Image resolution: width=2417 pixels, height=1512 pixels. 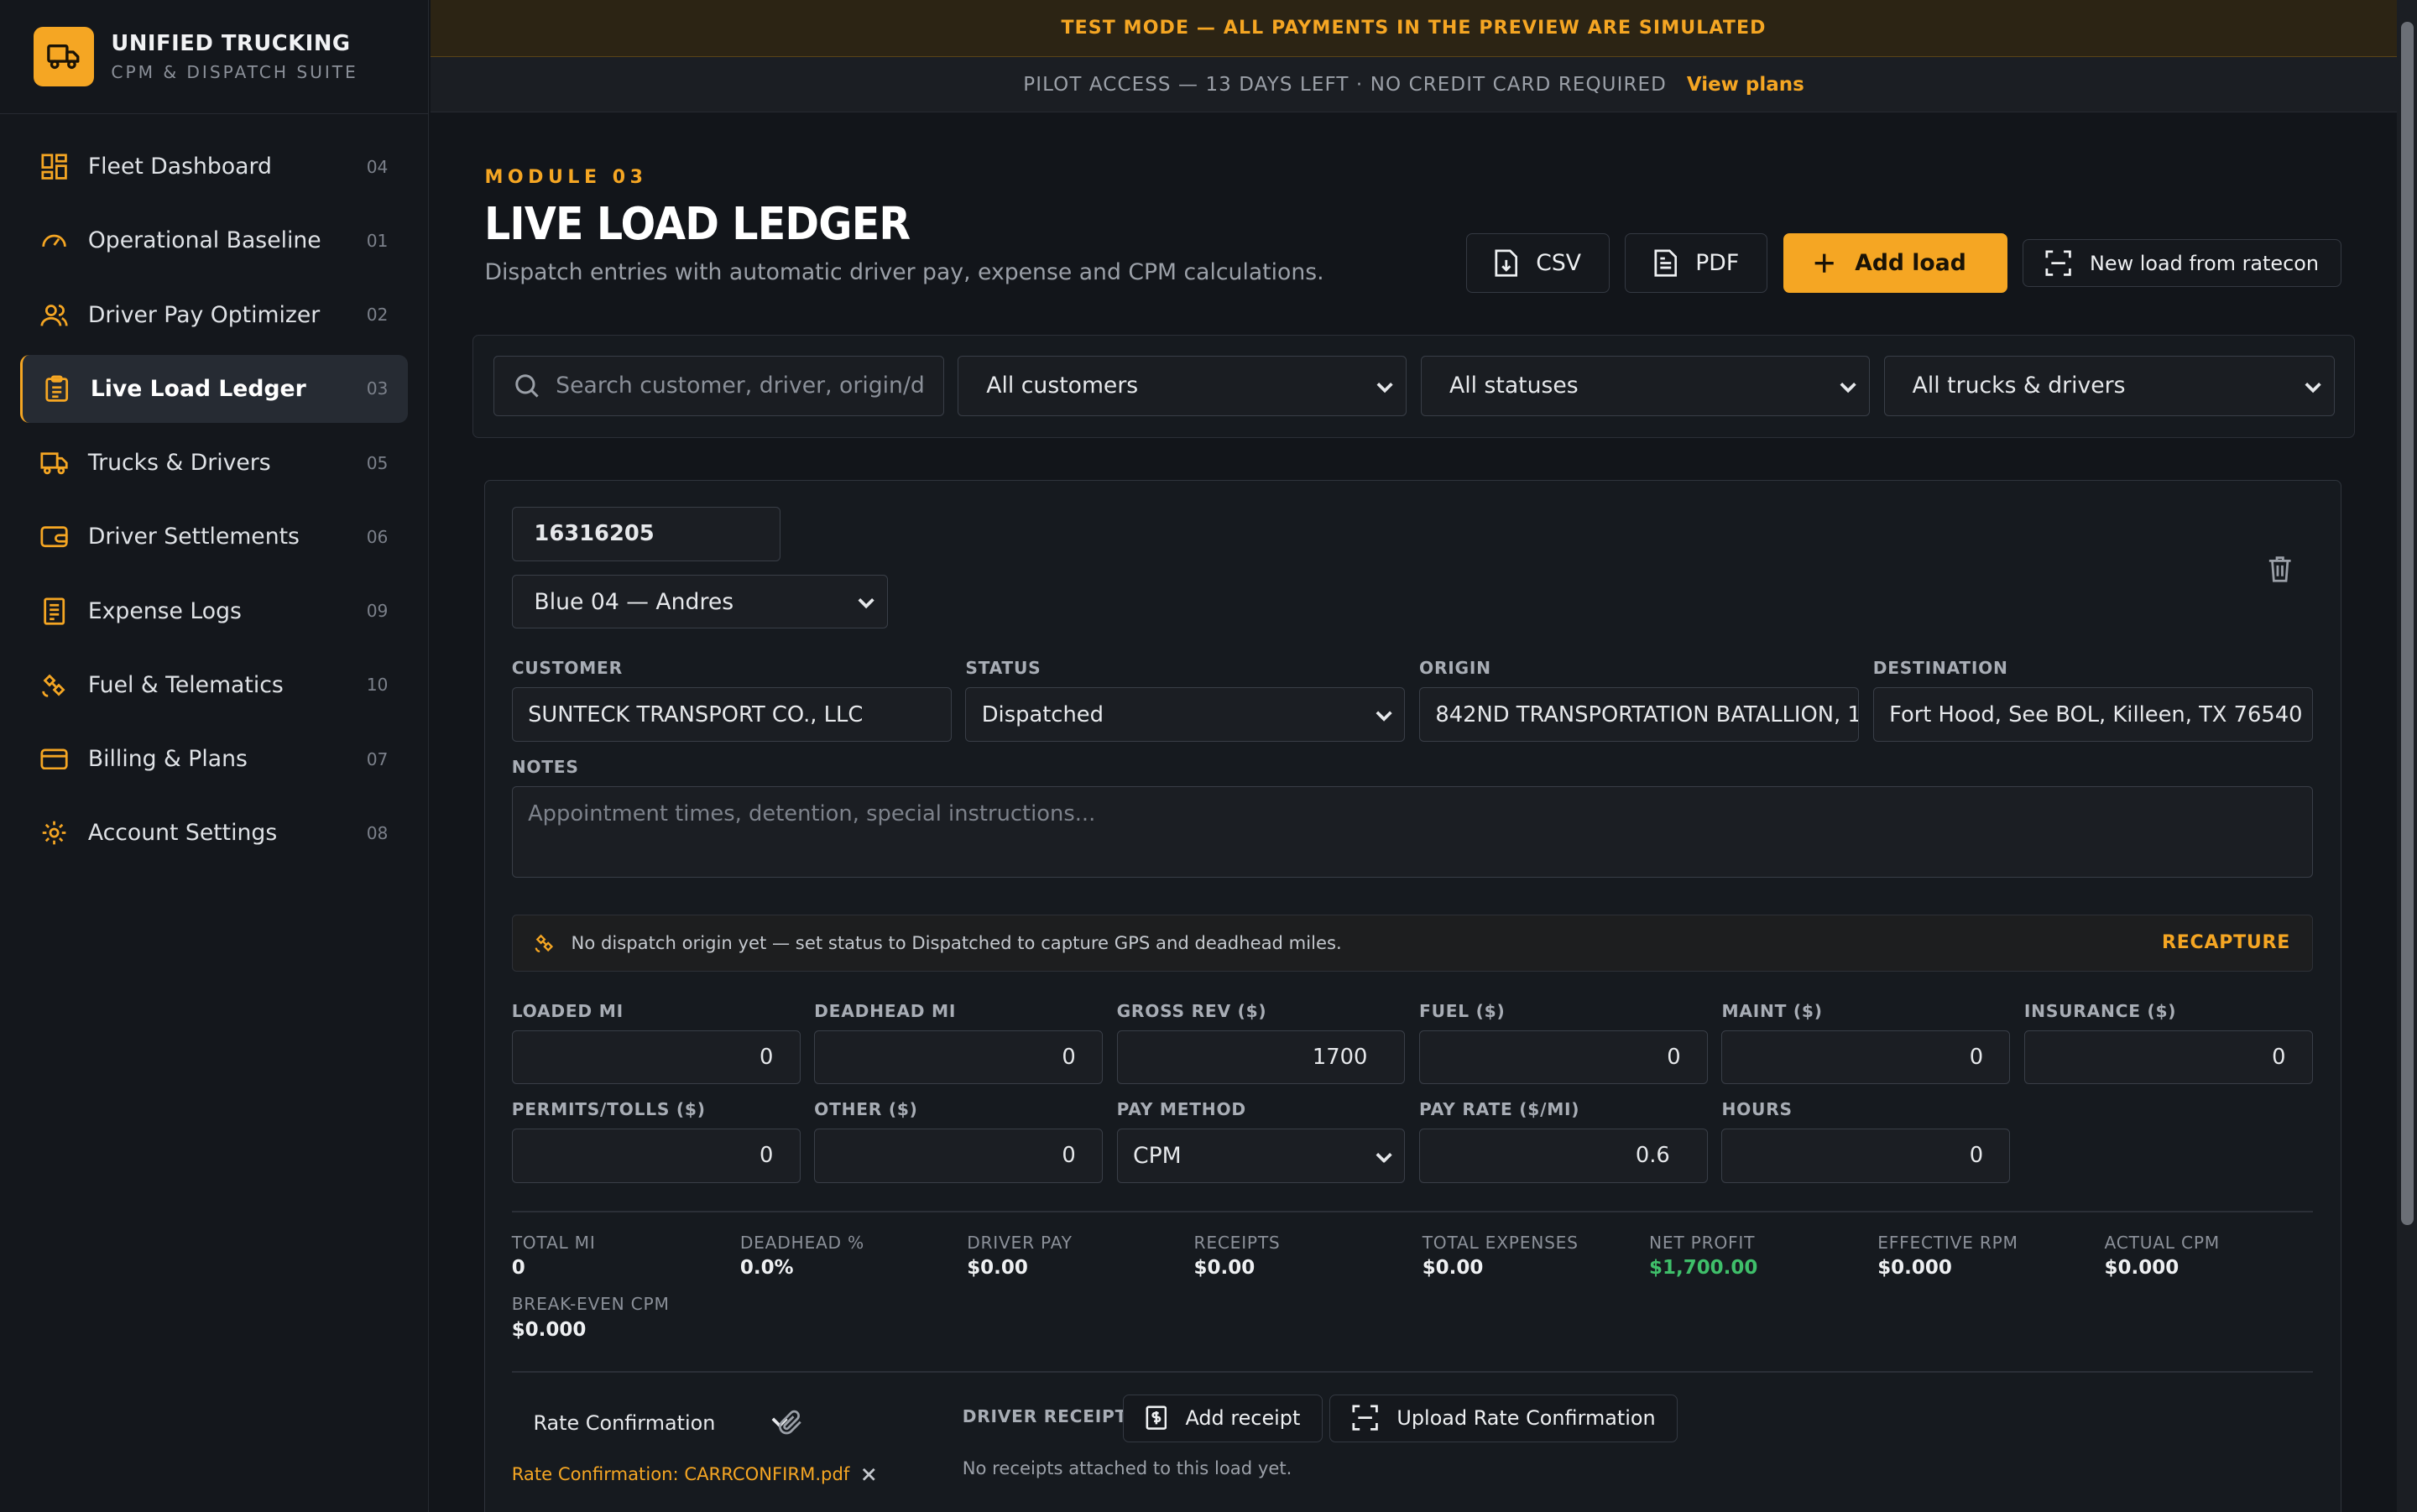 What do you see at coordinates (869, 1475) in the screenshot?
I see `close-icon` at bounding box center [869, 1475].